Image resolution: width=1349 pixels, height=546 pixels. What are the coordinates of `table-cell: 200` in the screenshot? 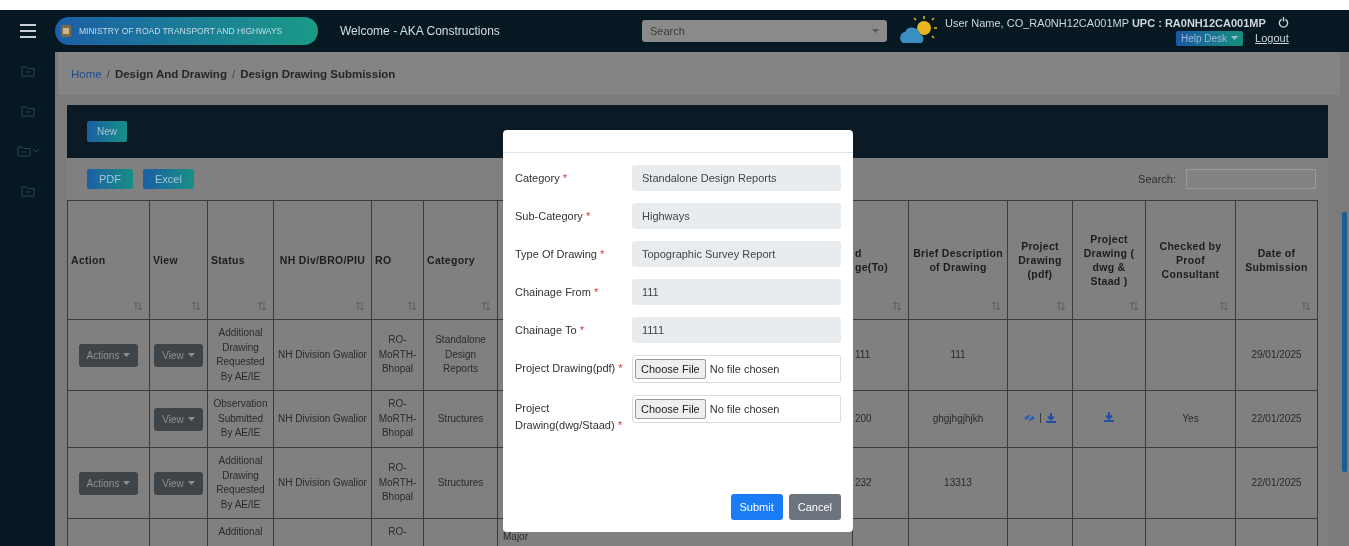 It's located at (863, 418).